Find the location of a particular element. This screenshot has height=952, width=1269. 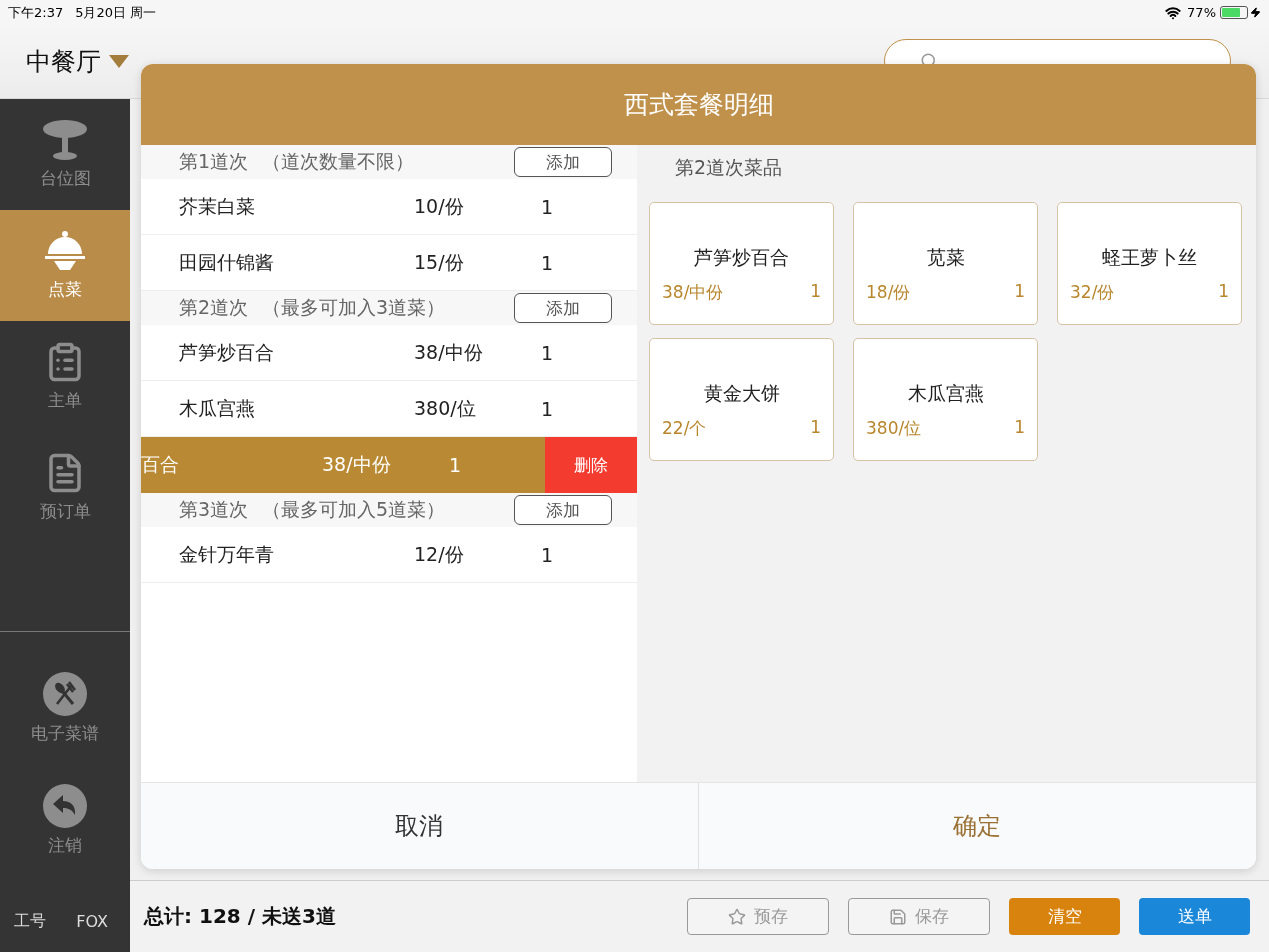

course-title: 第3道次 is located at coordinates (214, 509).